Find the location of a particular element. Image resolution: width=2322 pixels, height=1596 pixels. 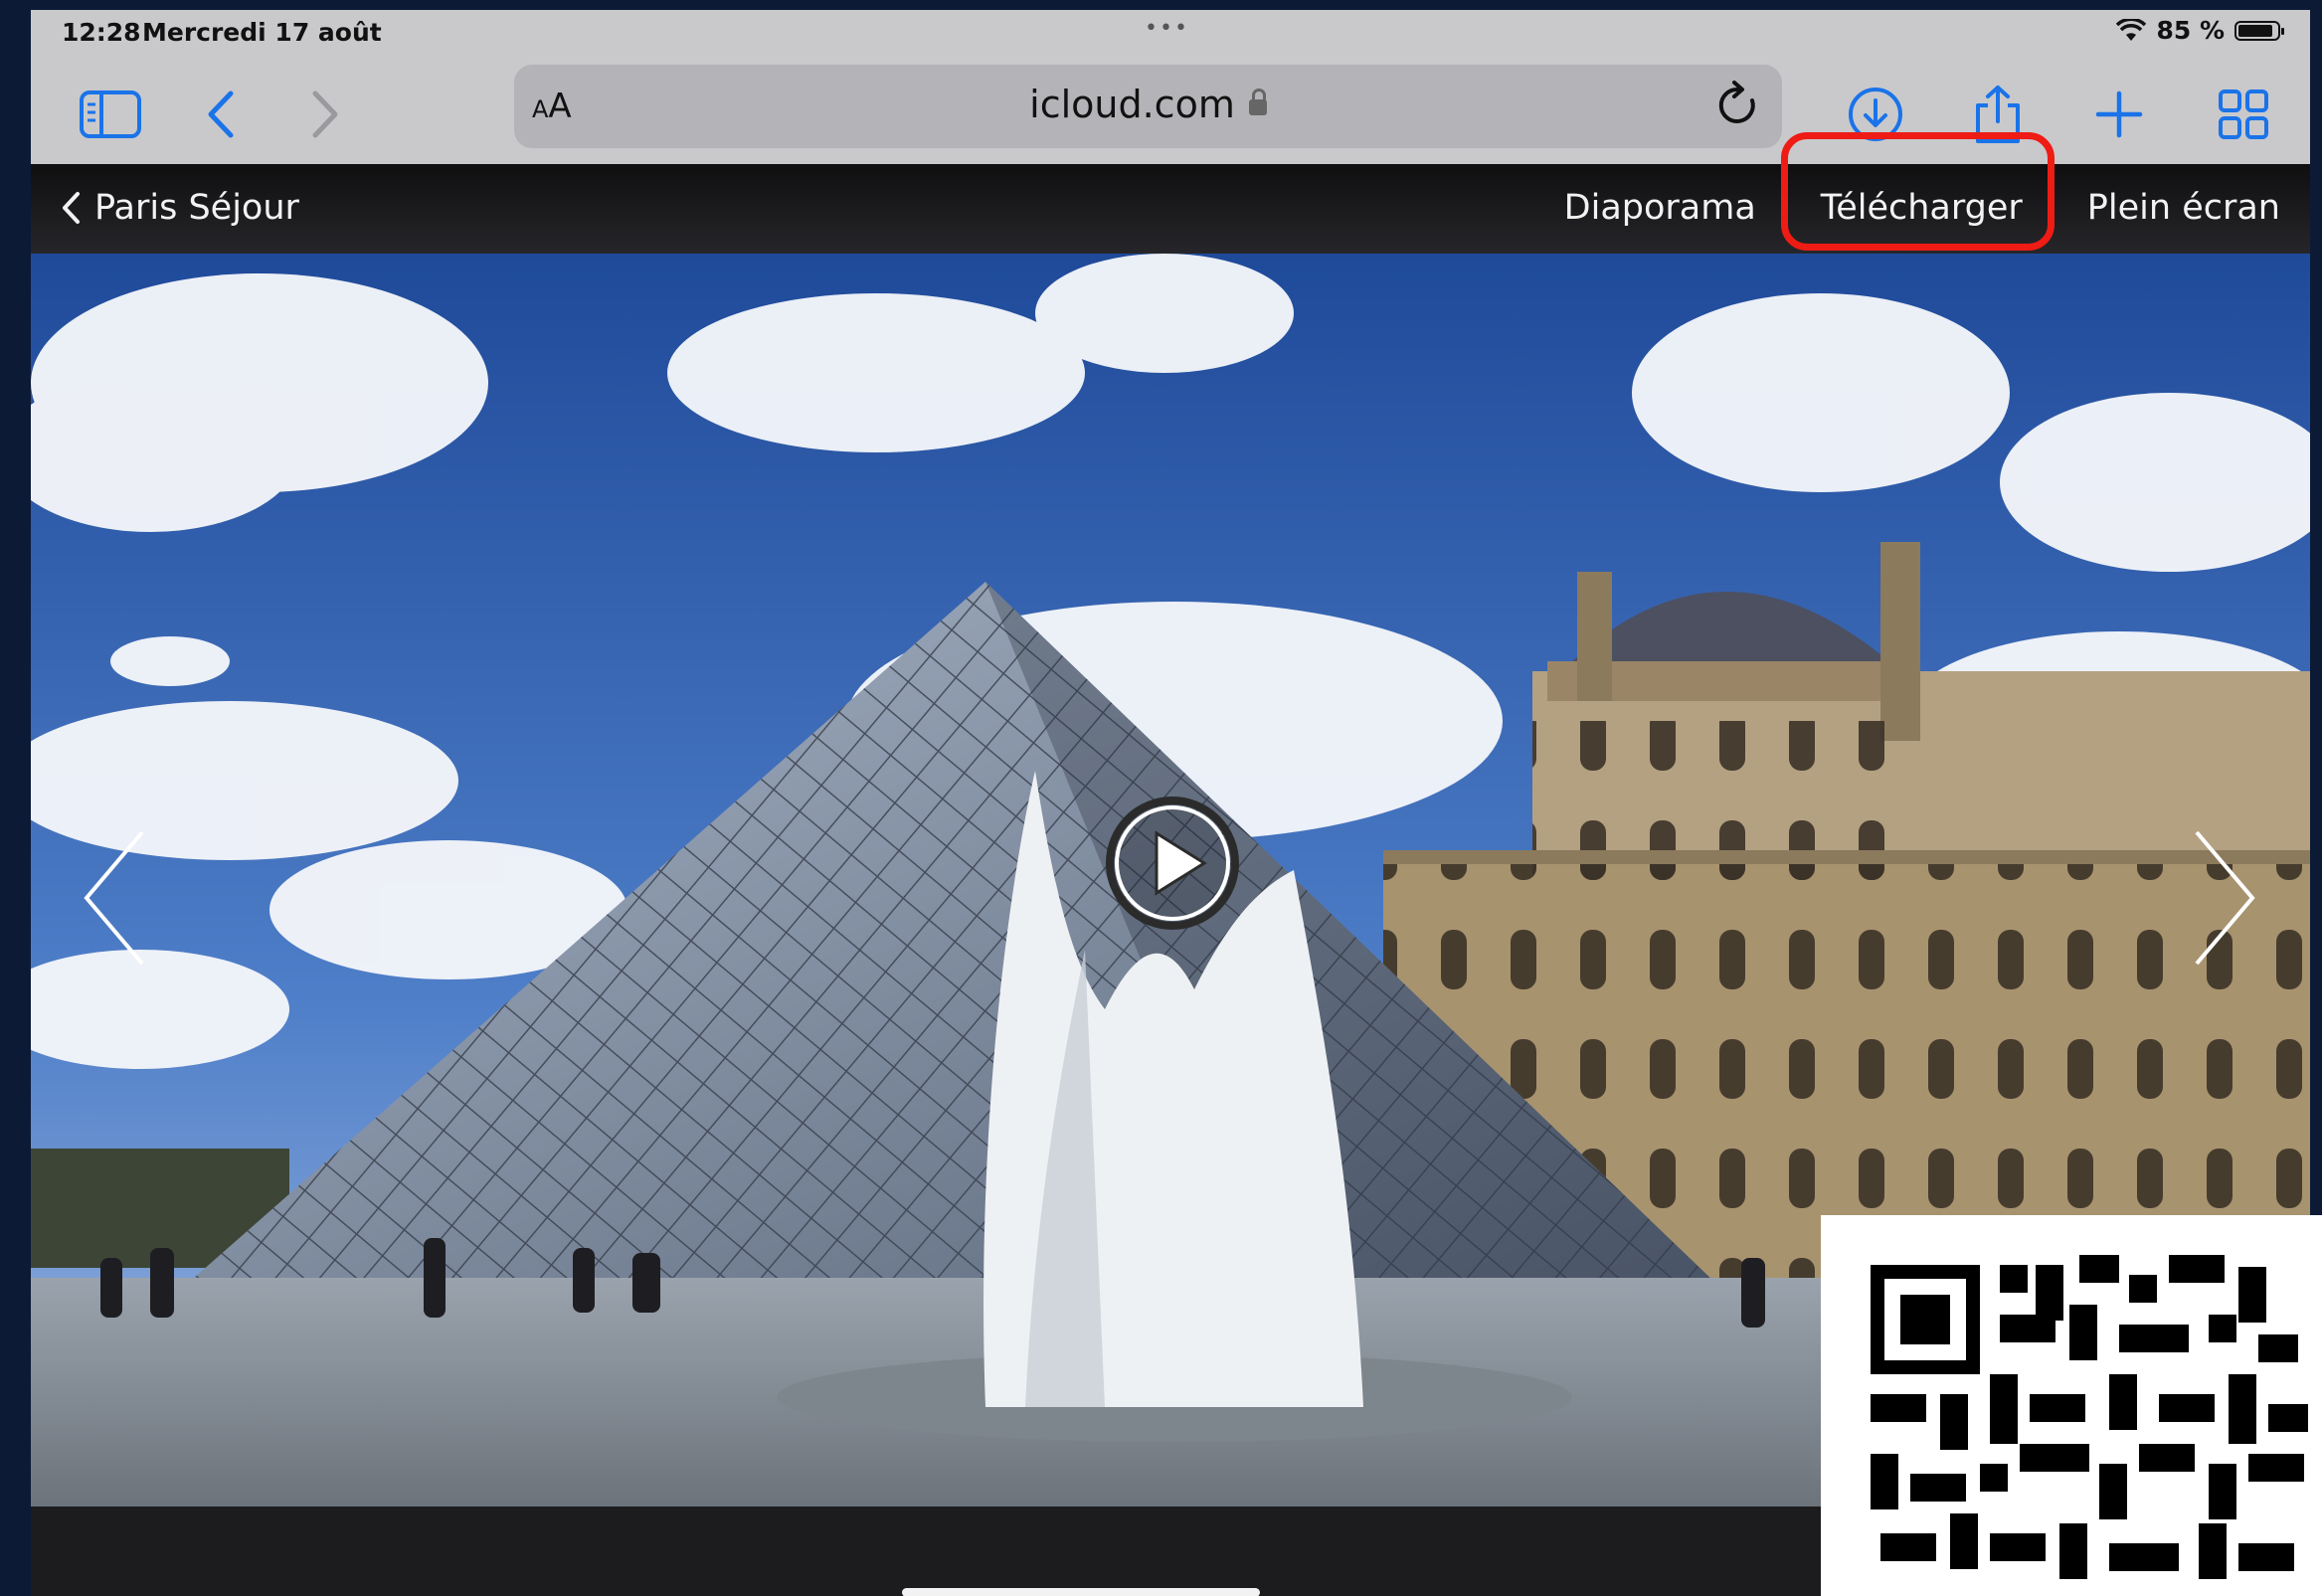

new-tab-icon is located at coordinates (2119, 115).